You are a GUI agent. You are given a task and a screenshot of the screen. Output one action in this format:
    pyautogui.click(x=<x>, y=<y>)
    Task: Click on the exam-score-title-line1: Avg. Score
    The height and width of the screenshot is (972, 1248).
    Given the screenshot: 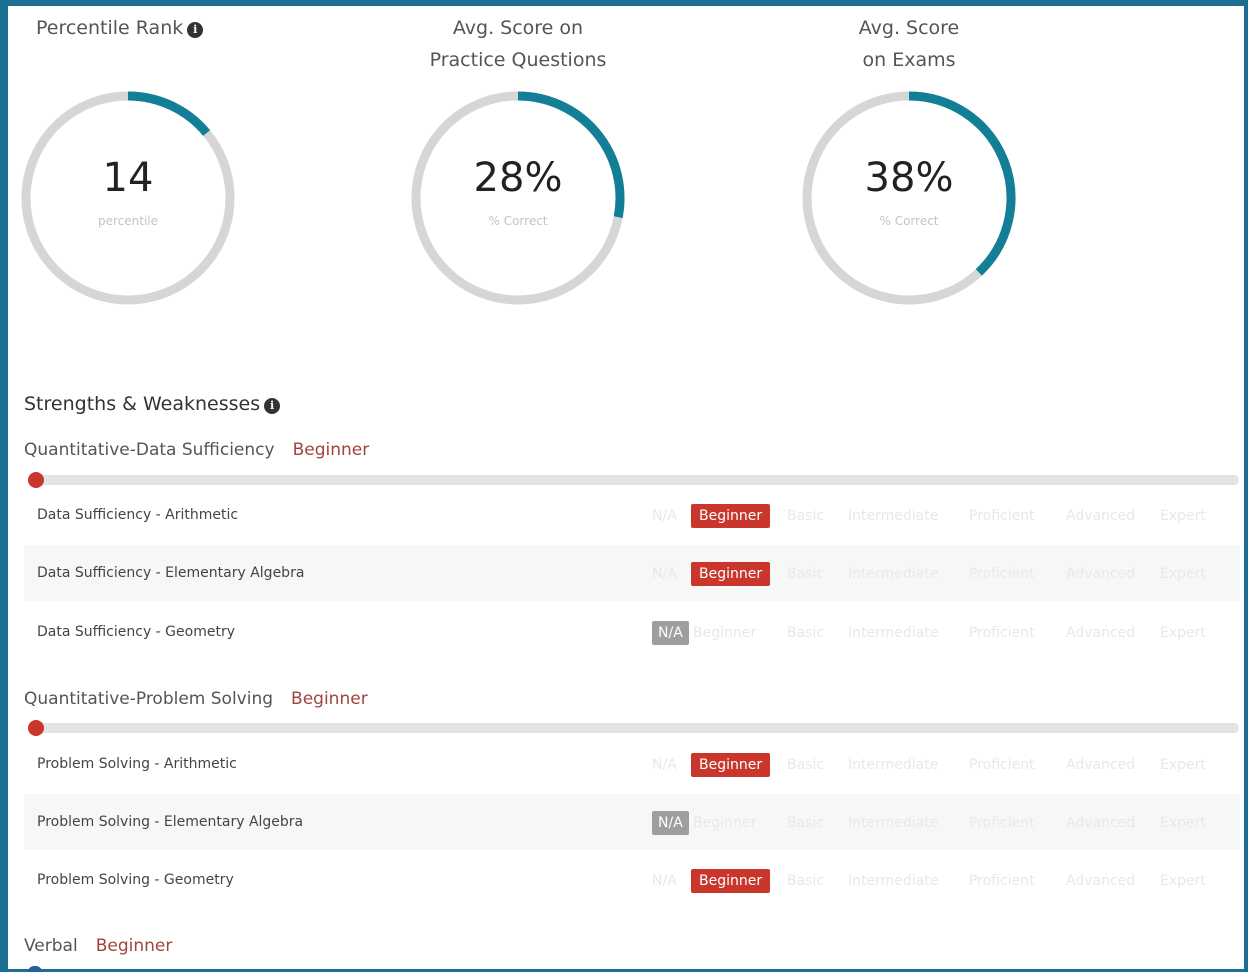 What is the action you would take?
    pyautogui.click(x=909, y=28)
    